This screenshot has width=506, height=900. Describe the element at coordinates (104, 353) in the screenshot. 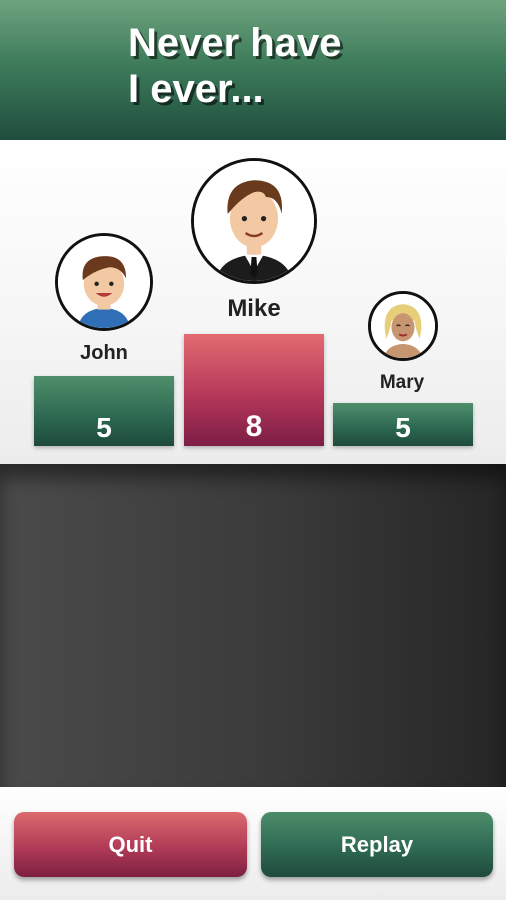

I see `player-name-john: John` at that location.